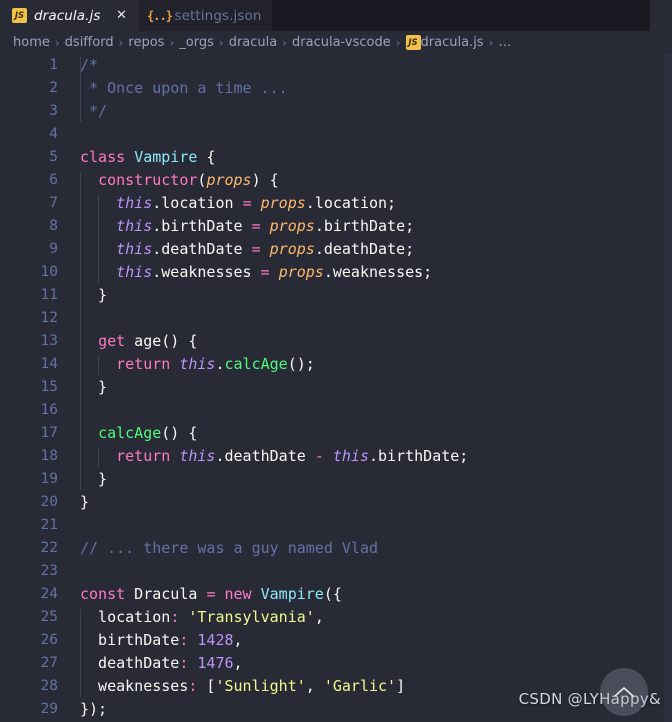 Image resolution: width=672 pixels, height=722 pixels. I want to click on token-fn: calcAge, so click(130, 433).